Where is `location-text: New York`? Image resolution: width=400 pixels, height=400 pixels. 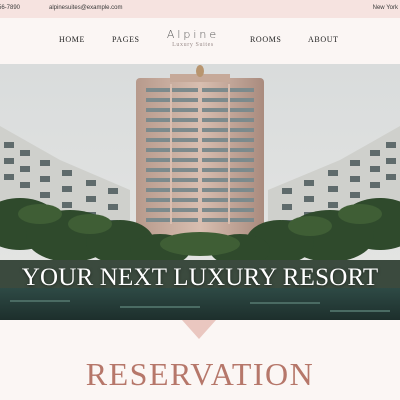 location-text: New York is located at coordinates (385, 8).